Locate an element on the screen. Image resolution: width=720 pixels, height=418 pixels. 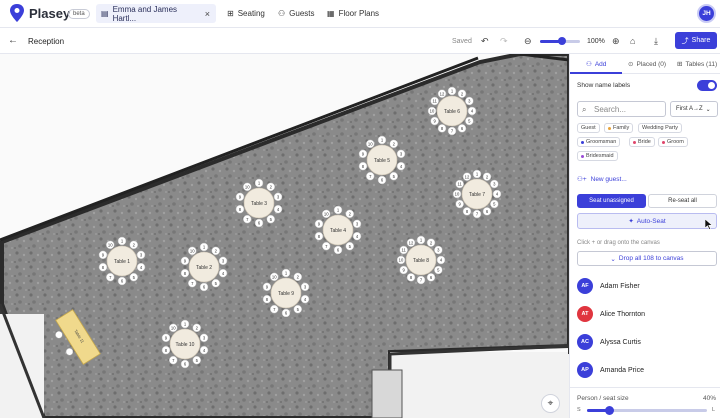
floorplan-icon: ▦ is located at coordinates (331, 13).